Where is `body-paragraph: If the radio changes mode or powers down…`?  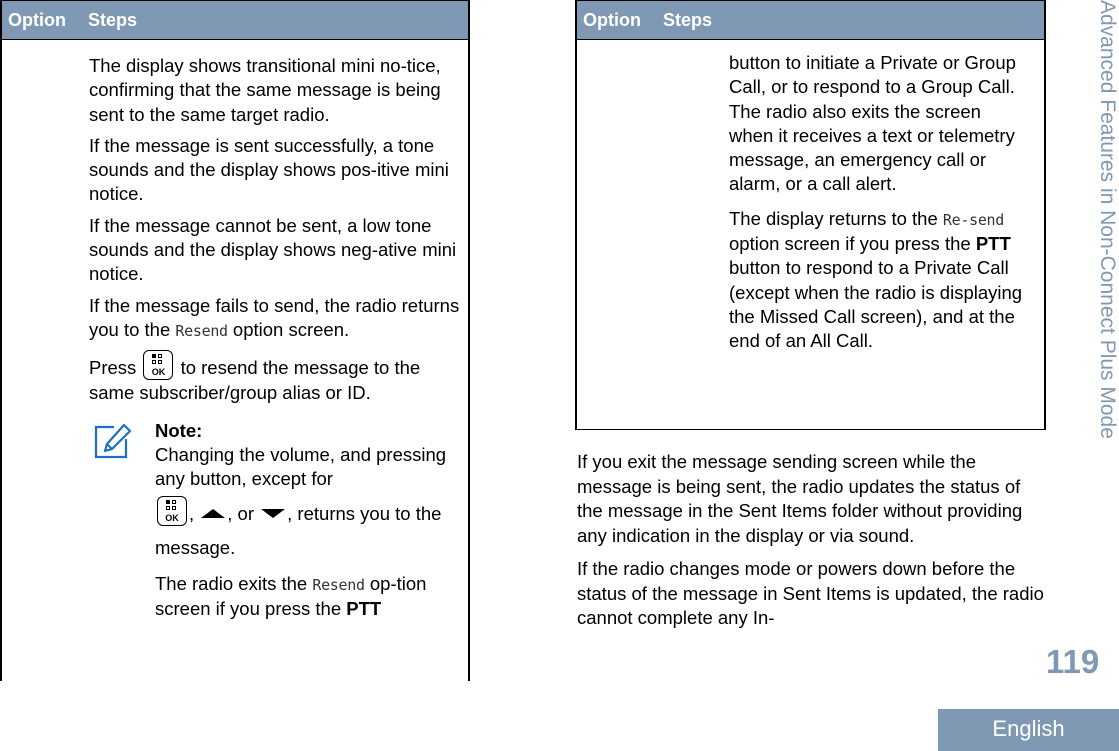
body-paragraph: If the radio changes mode or powers down… is located at coordinates (810, 593).